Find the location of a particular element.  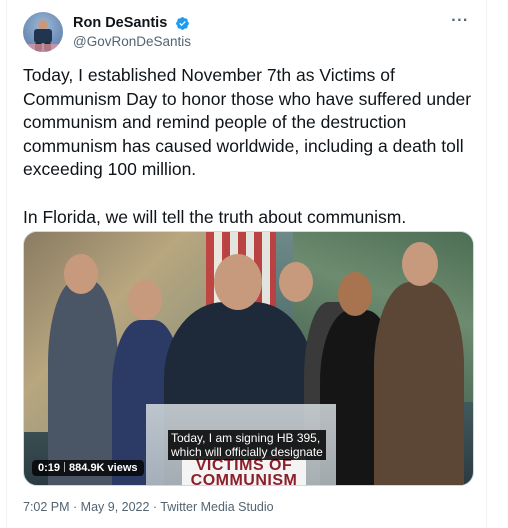

more-options-icon: ··· is located at coordinates (460, 23).